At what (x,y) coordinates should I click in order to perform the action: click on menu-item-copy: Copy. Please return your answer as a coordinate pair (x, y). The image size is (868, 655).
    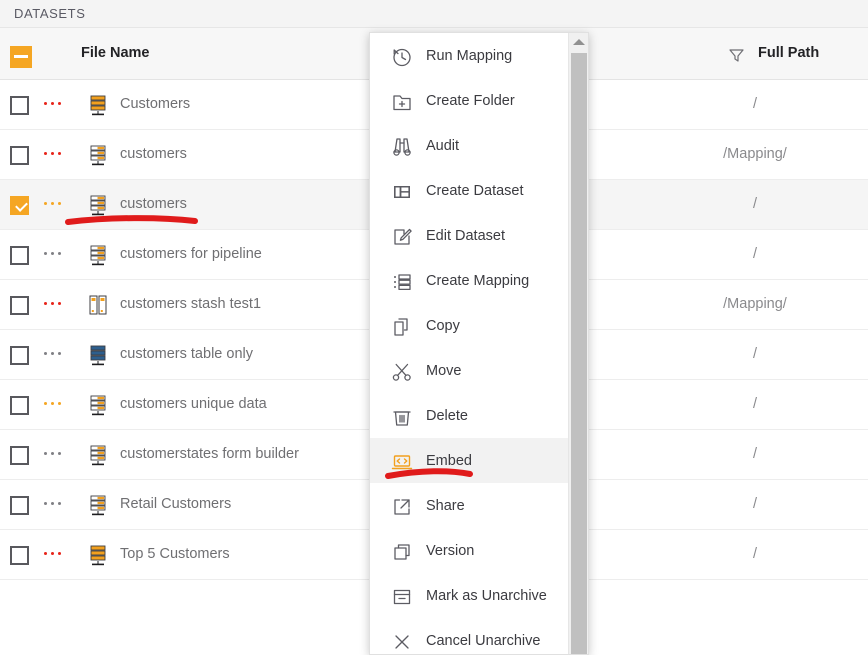
    Looking at the image, I should click on (469, 325).